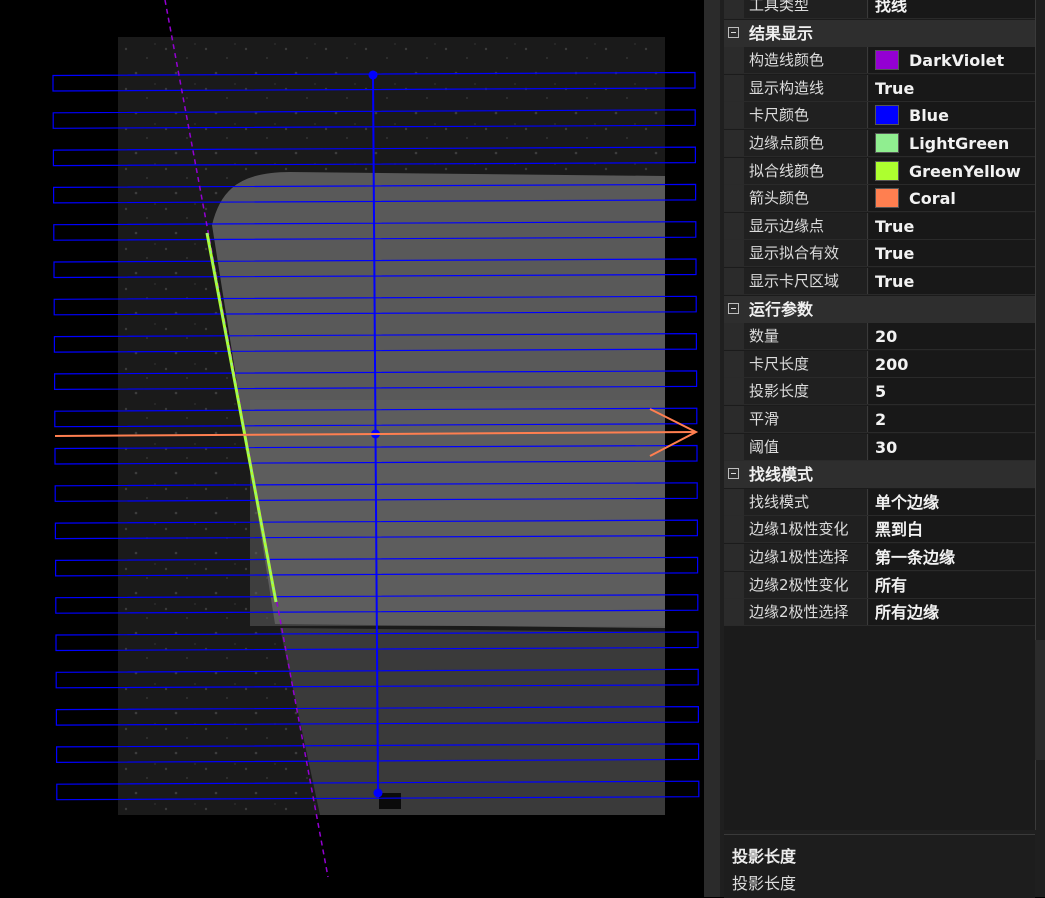  Describe the element at coordinates (1040, 700) in the screenshot. I see `scrollbar` at that location.